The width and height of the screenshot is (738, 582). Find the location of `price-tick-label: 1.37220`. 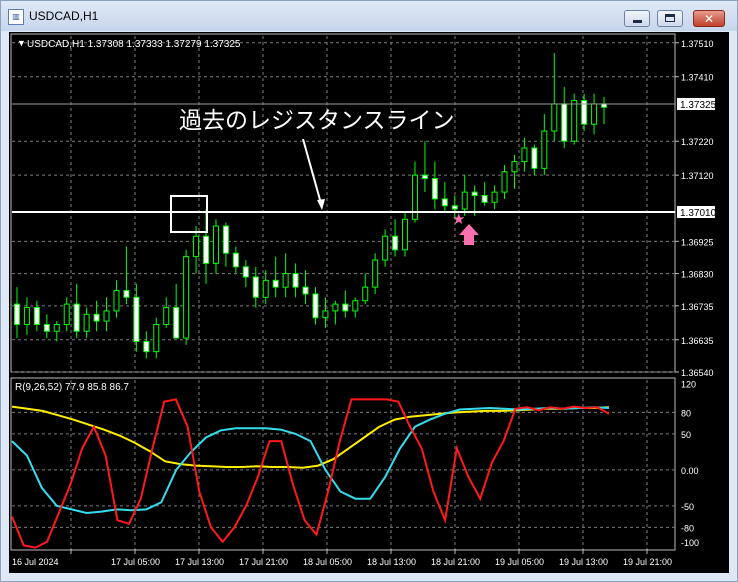

price-tick-label: 1.37220 is located at coordinates (697, 142).